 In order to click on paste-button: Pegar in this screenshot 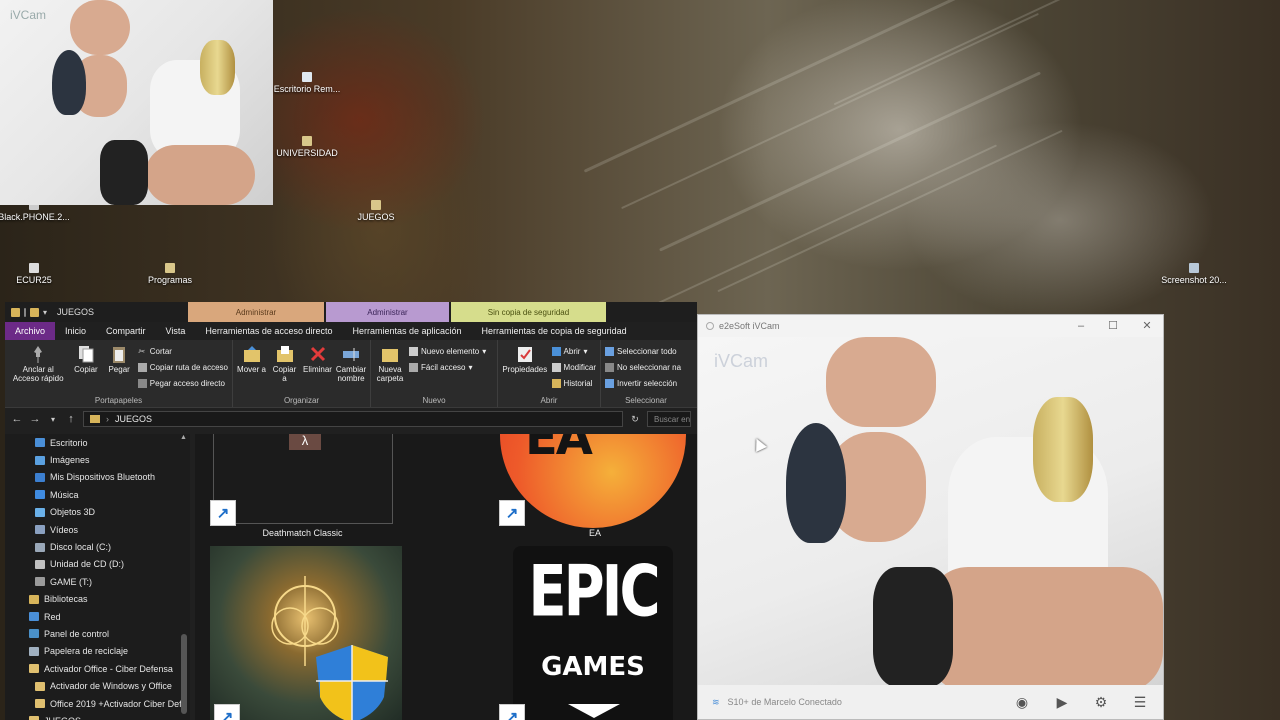, I will do `click(119, 369)`.